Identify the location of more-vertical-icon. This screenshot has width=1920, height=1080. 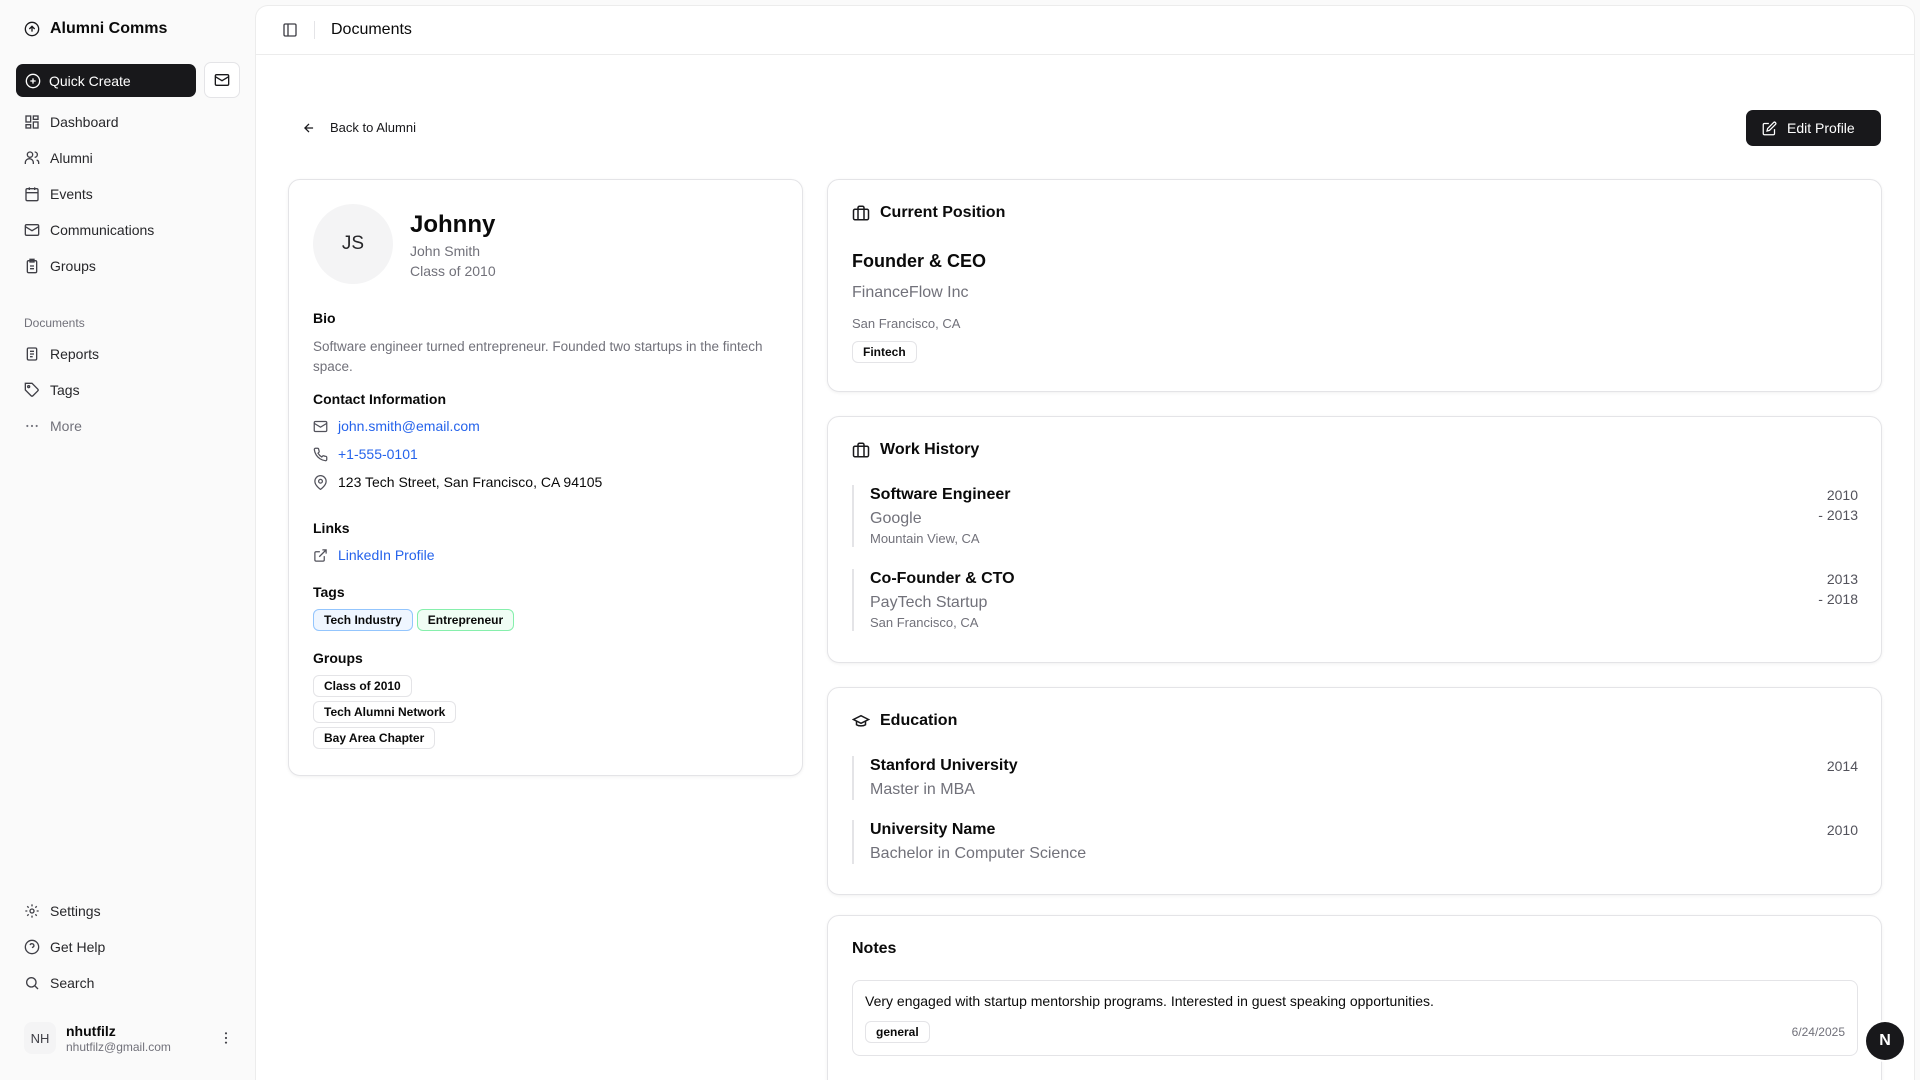
(226, 1038).